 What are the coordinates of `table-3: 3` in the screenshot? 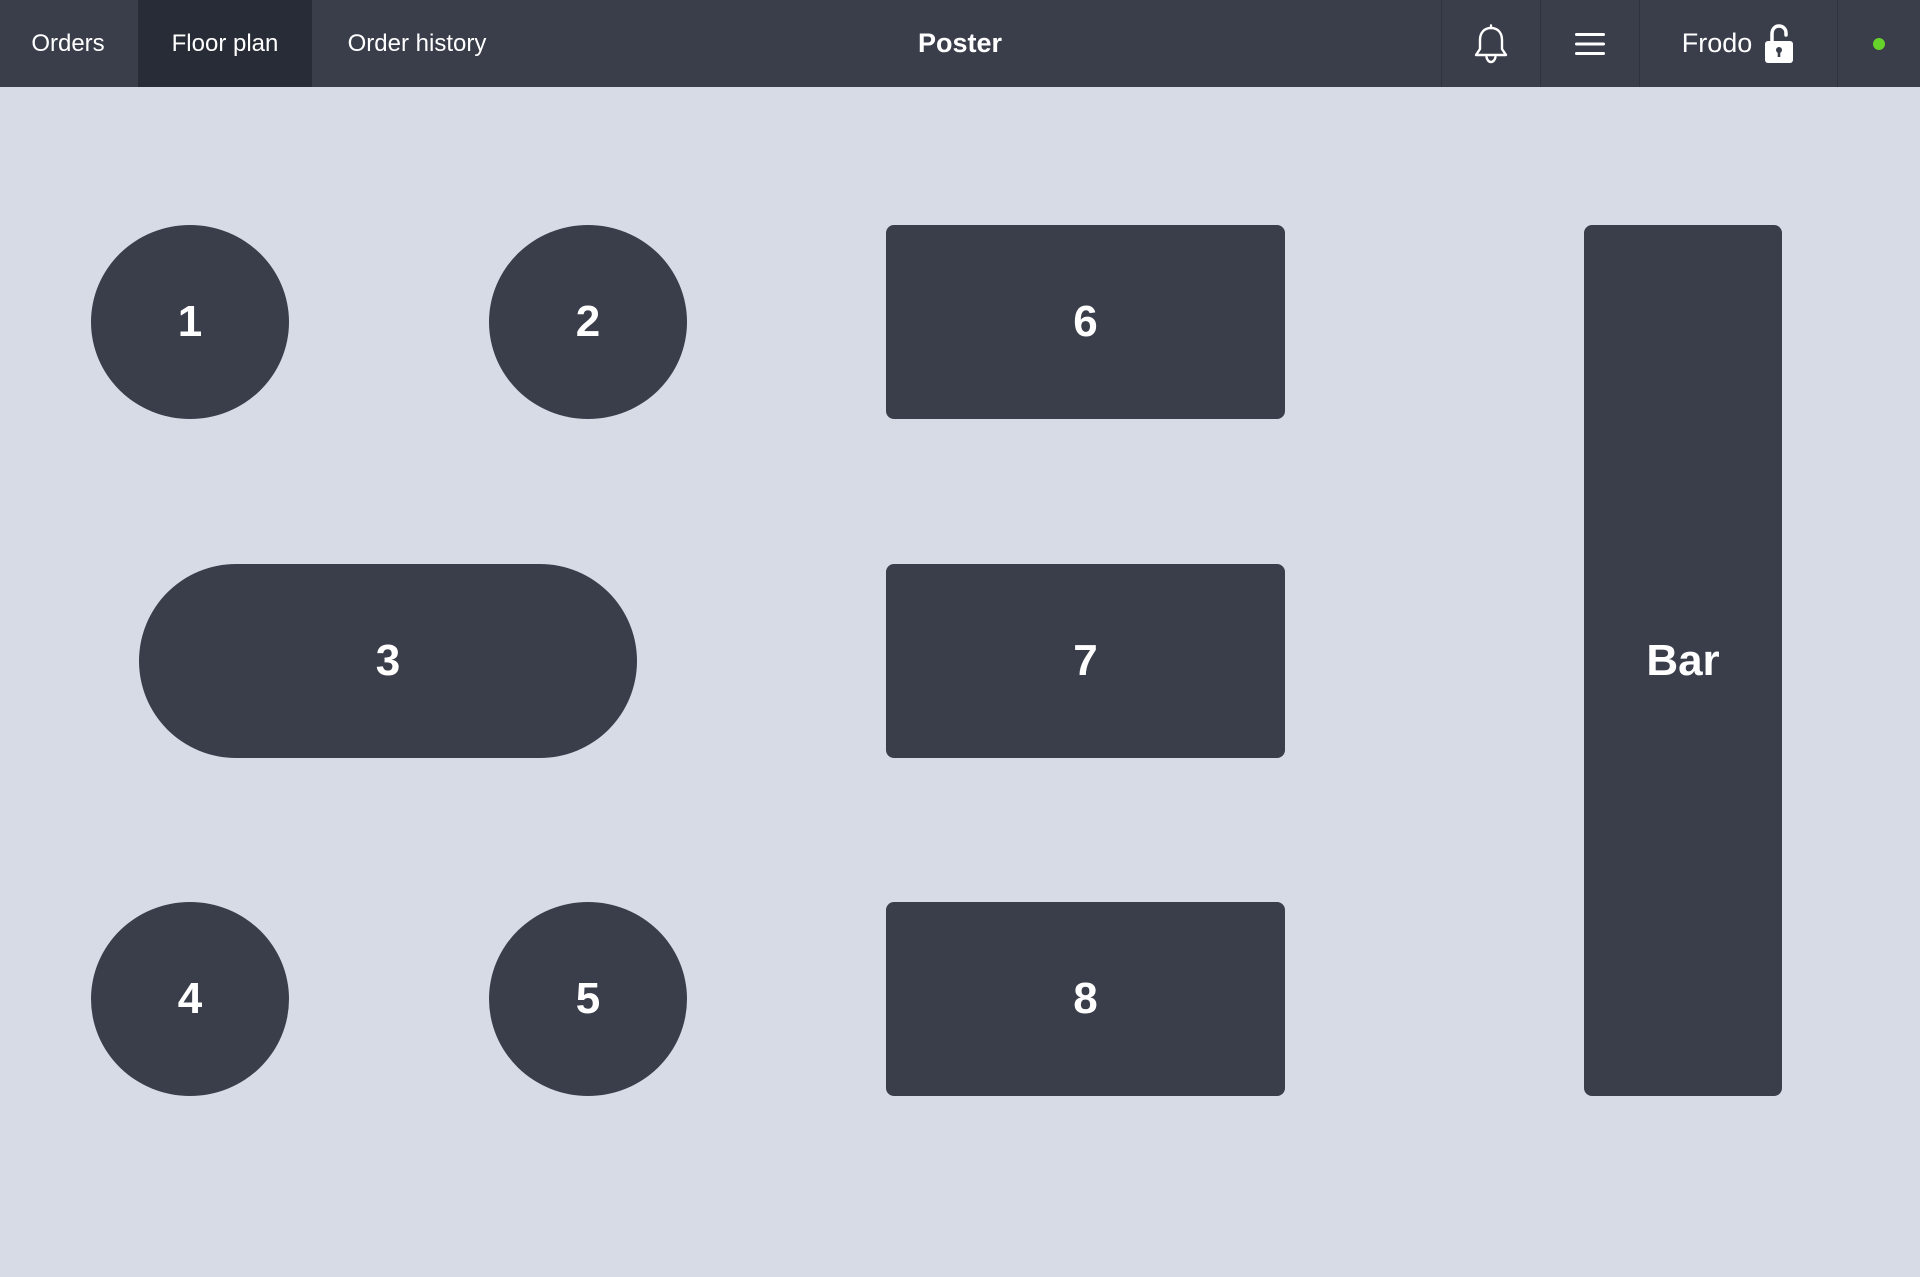 It's located at (388, 661).